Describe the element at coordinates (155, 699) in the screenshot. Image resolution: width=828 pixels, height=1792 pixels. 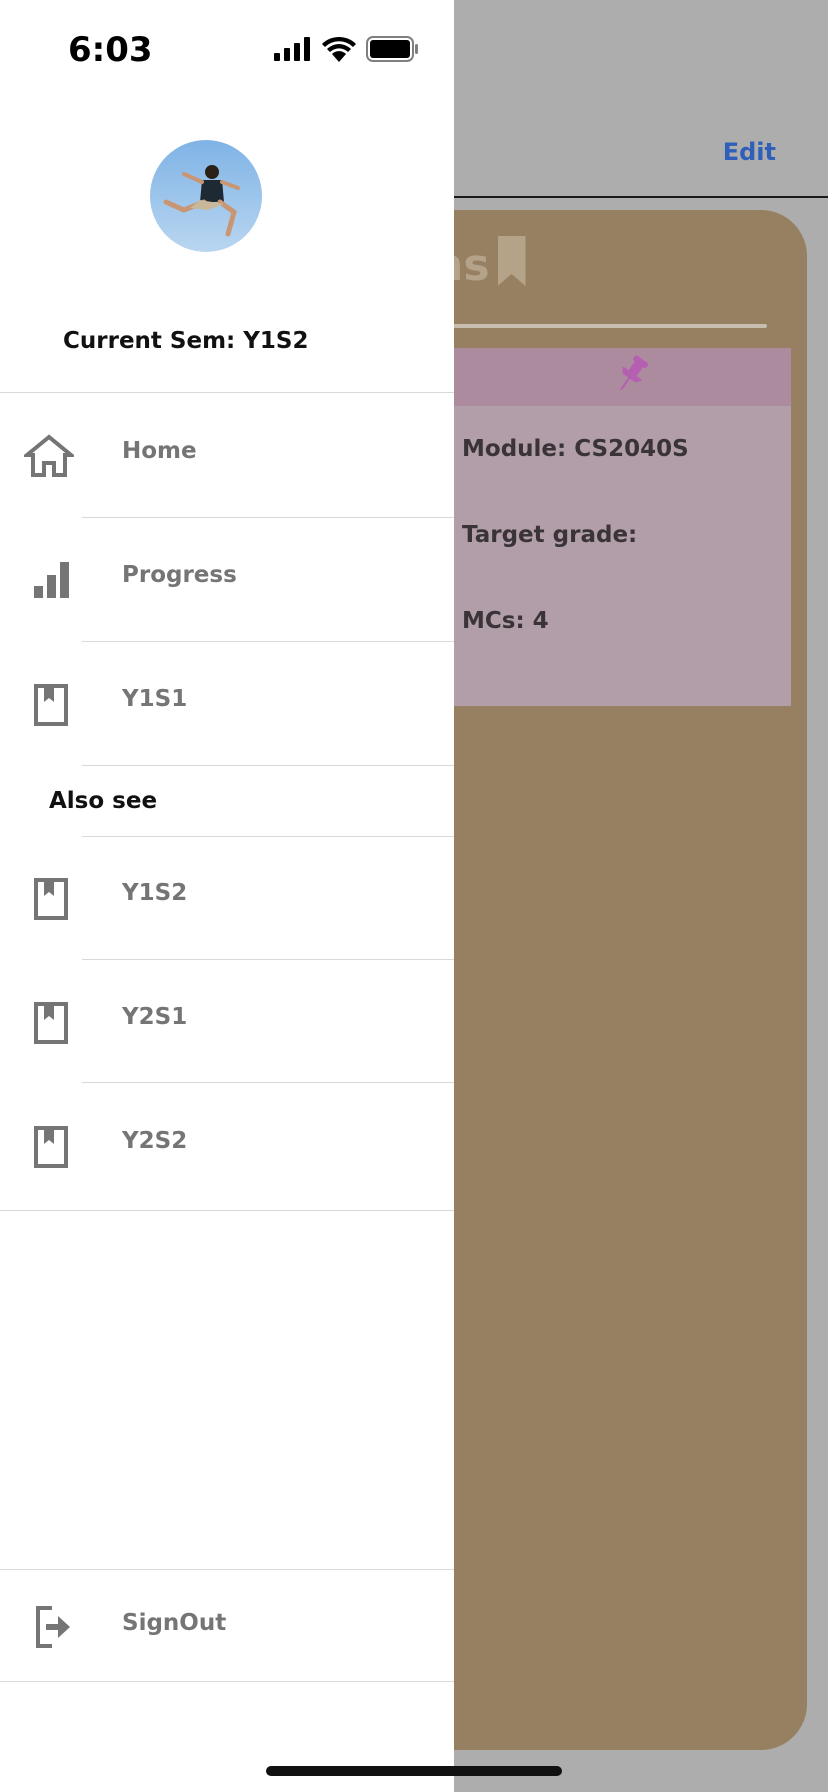
I see `nav-item-label: Y1S1` at that location.